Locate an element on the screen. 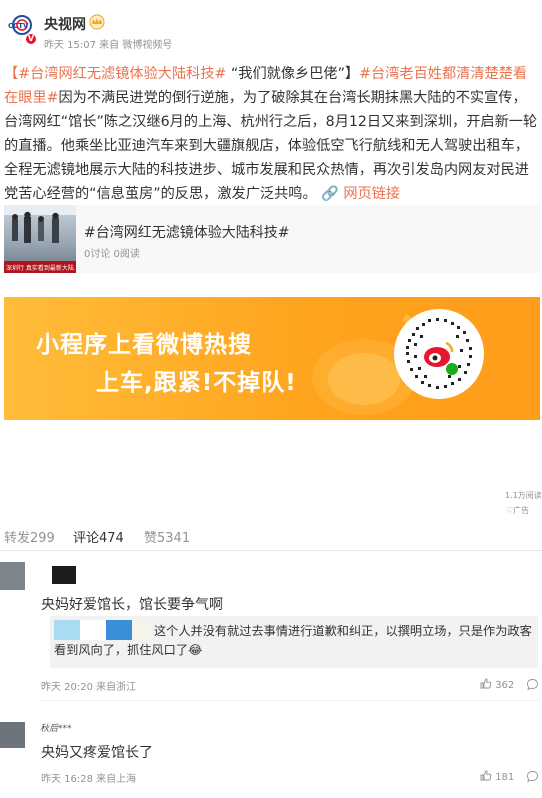 The width and height of the screenshot is (542, 798). verified-badge-icon: V is located at coordinates (31, 39).